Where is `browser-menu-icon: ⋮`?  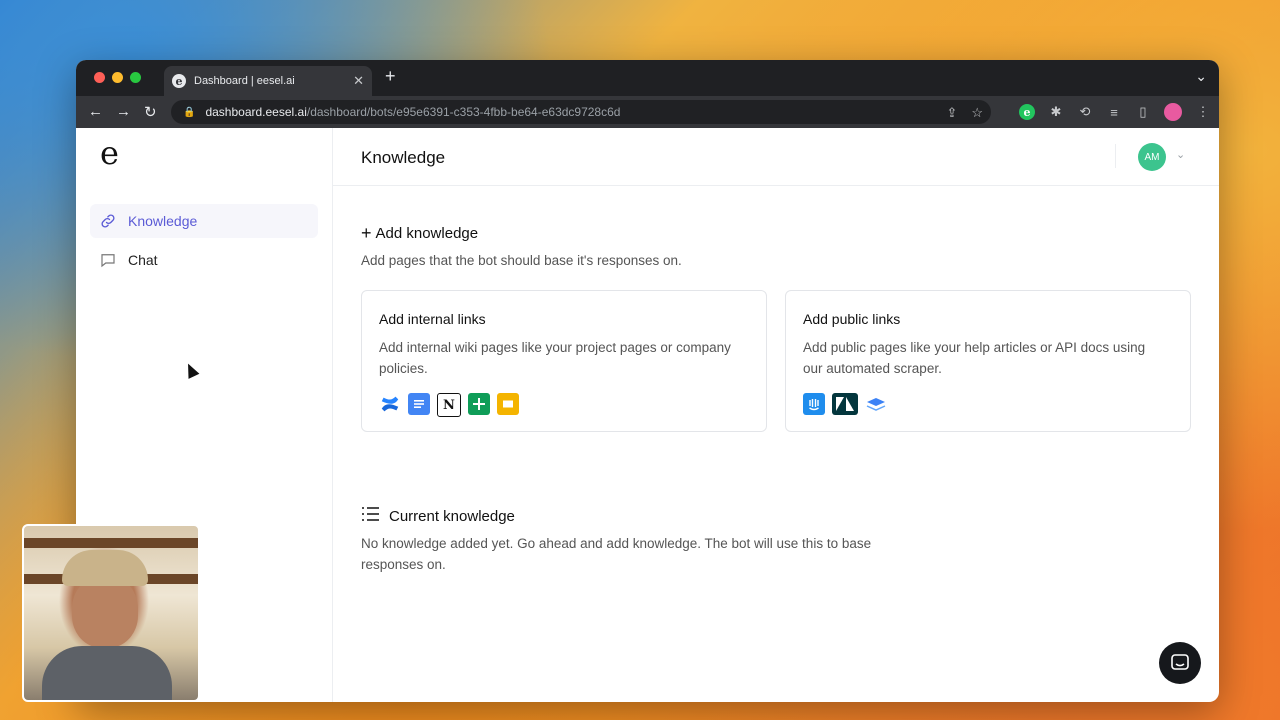
browser-menu-icon: ⋮ is located at coordinates (1203, 112).